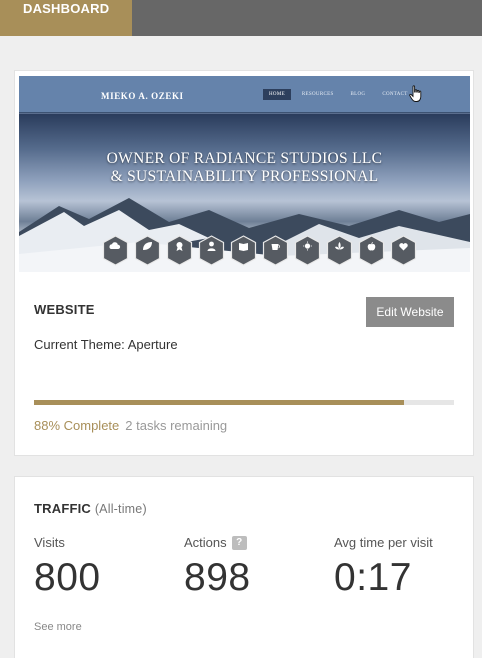 This screenshot has width=482, height=658. I want to click on preview-menu: HOME RESOURCES BLOG CONTACT, so click(338, 94).